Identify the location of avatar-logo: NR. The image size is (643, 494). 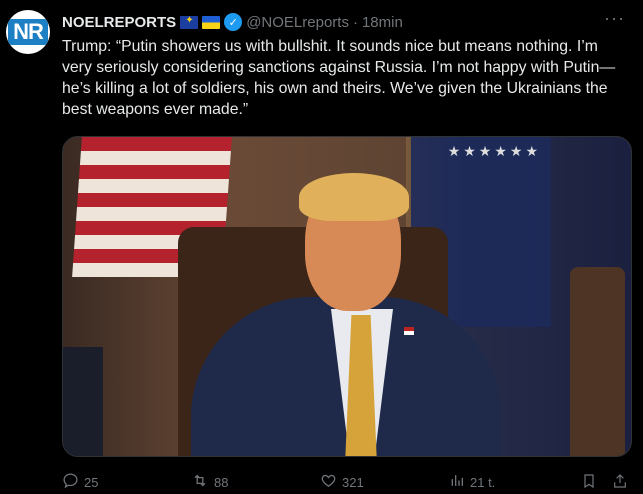
(28, 32).